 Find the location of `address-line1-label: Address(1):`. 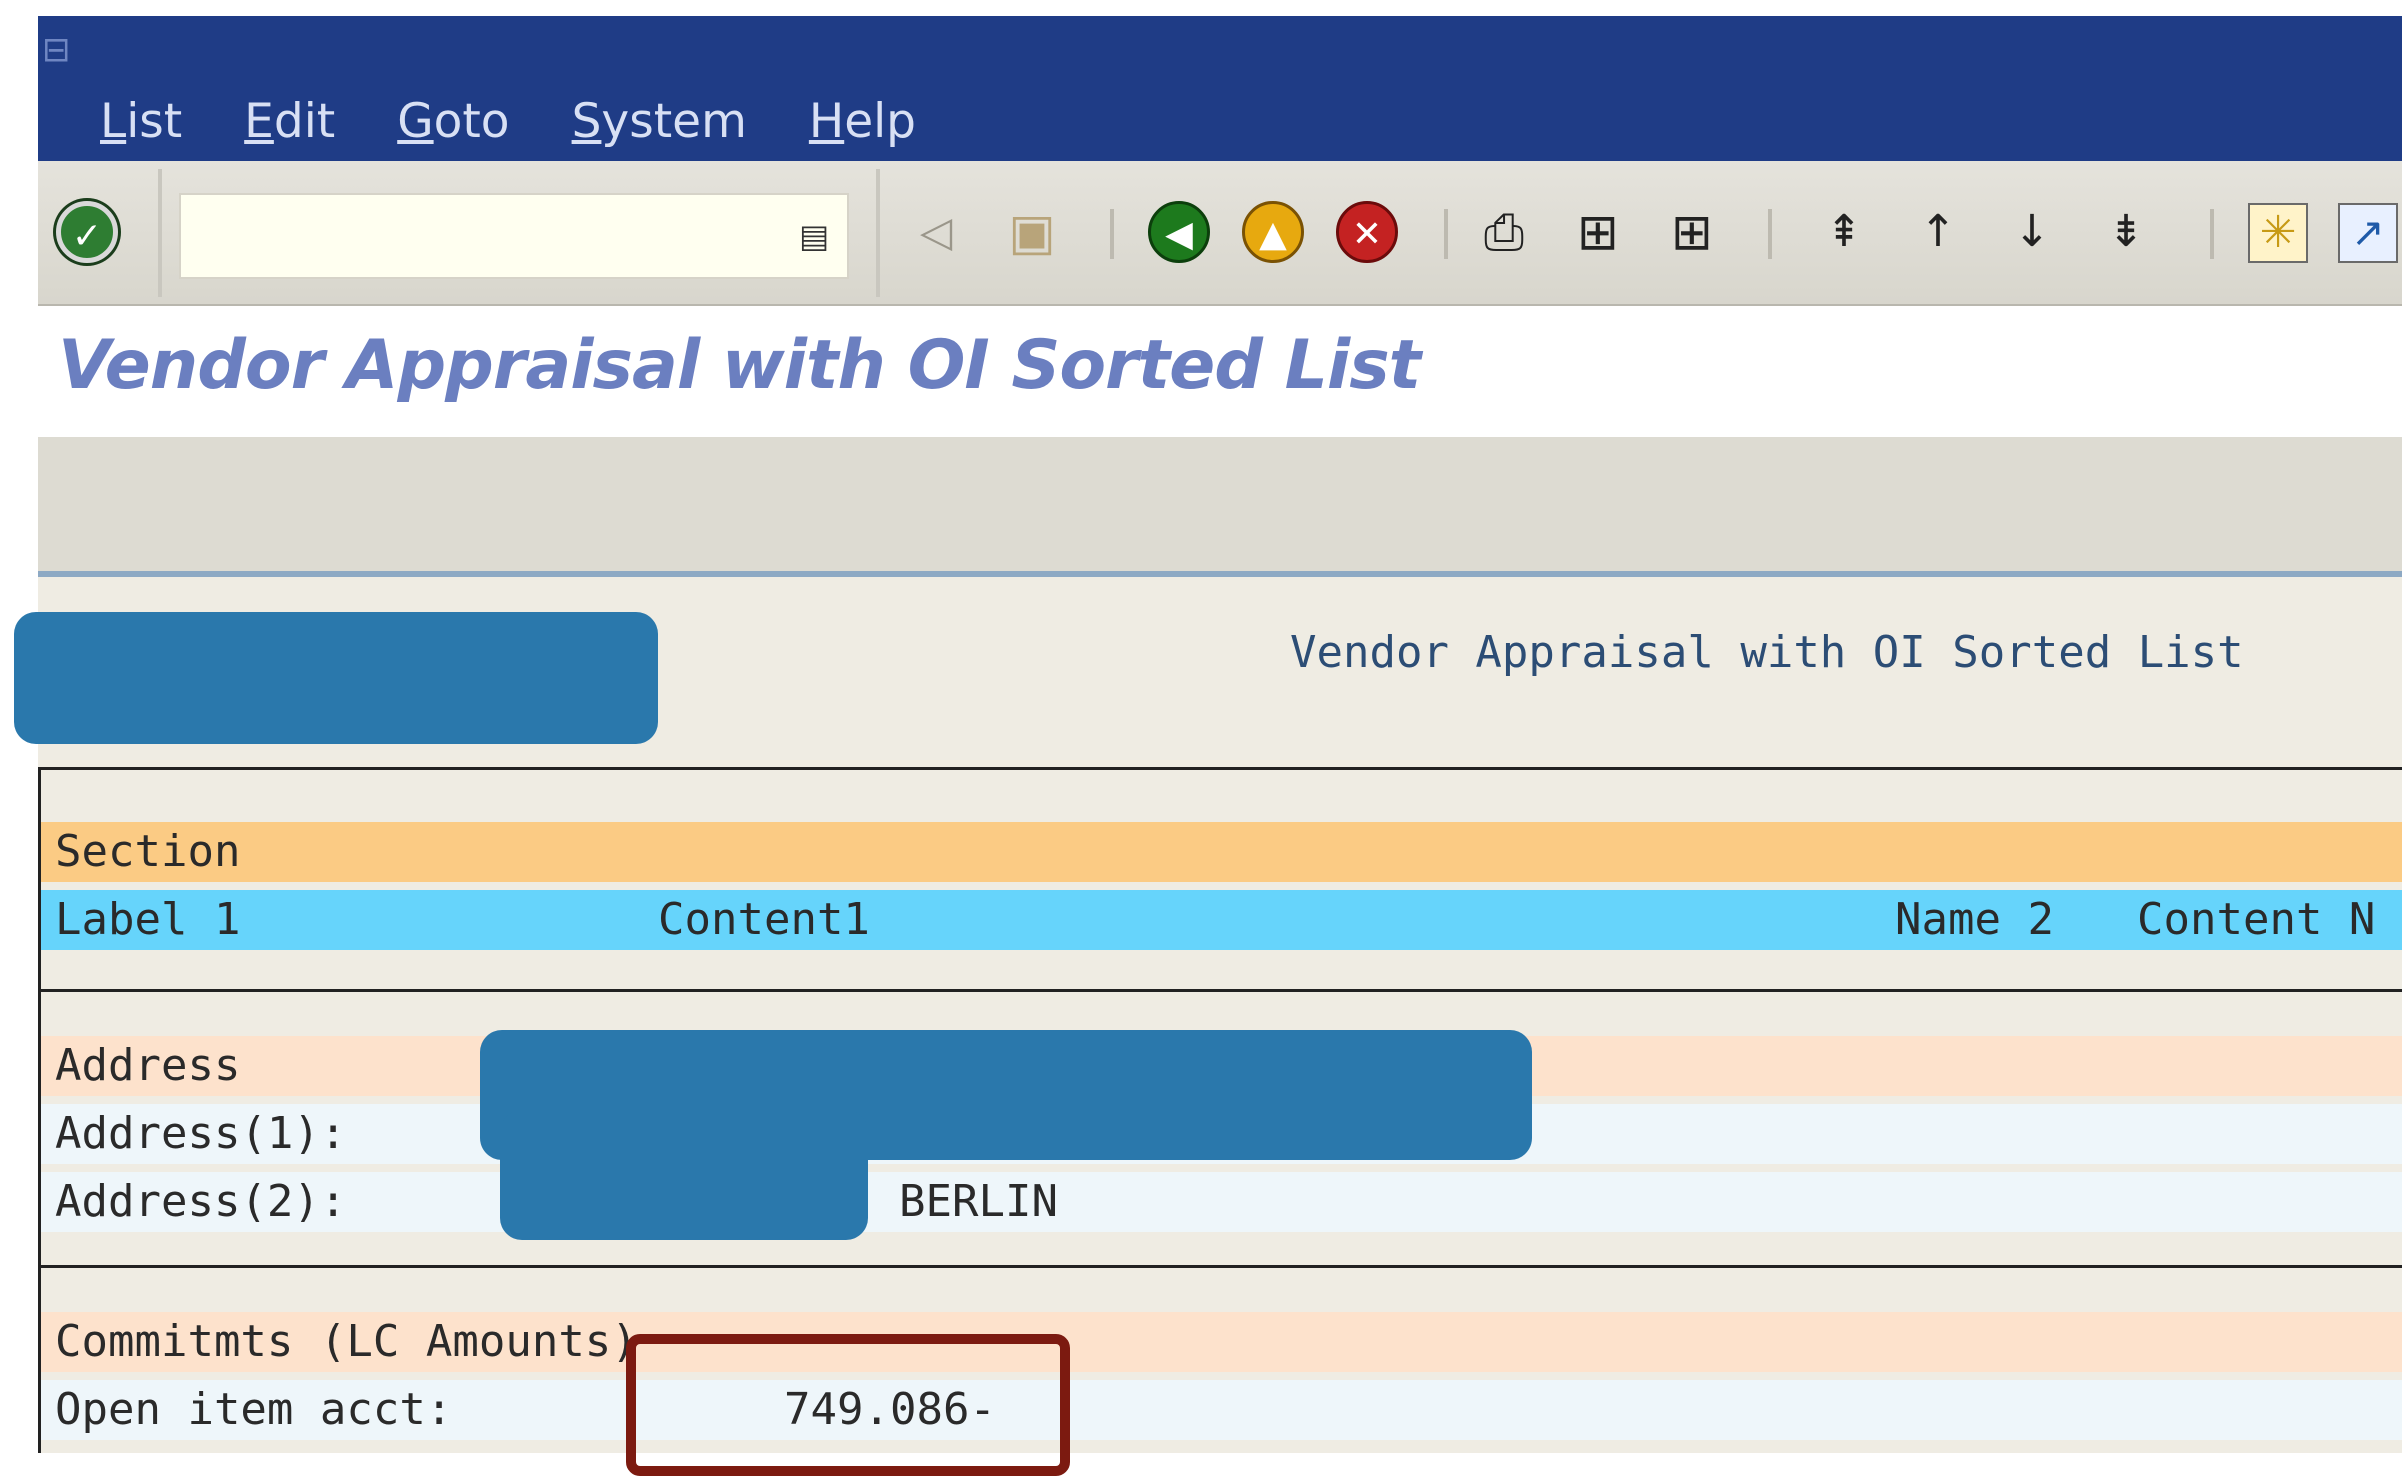

address-line1-label: Address(1): is located at coordinates (201, 1133).